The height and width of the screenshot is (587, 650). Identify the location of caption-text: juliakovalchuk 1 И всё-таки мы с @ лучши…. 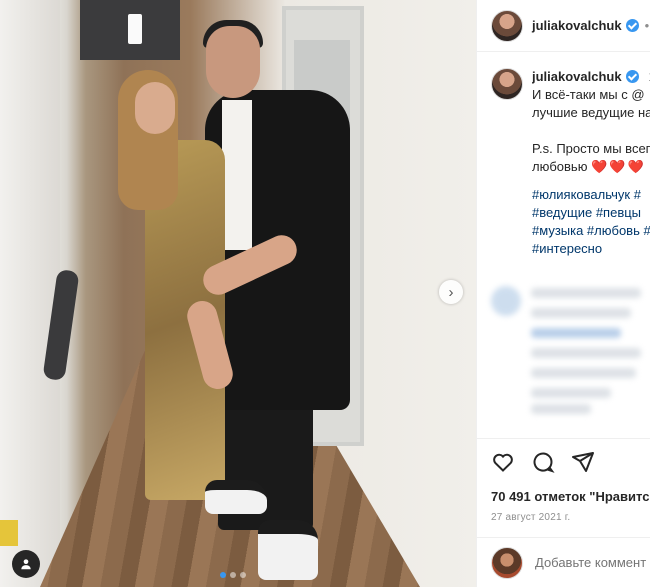
(591, 163).